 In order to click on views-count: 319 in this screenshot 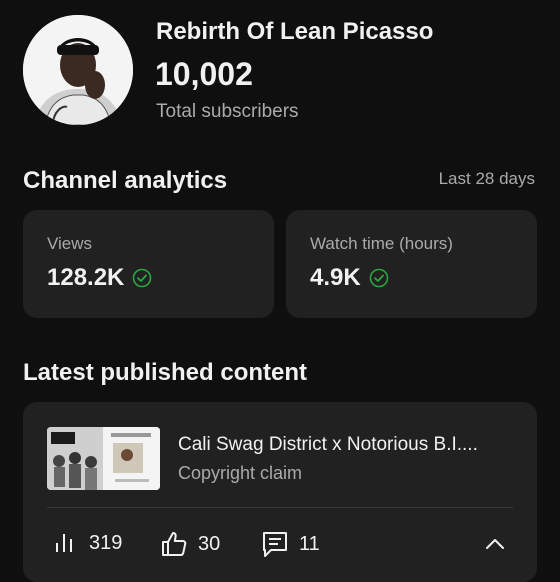, I will do `click(106, 542)`.